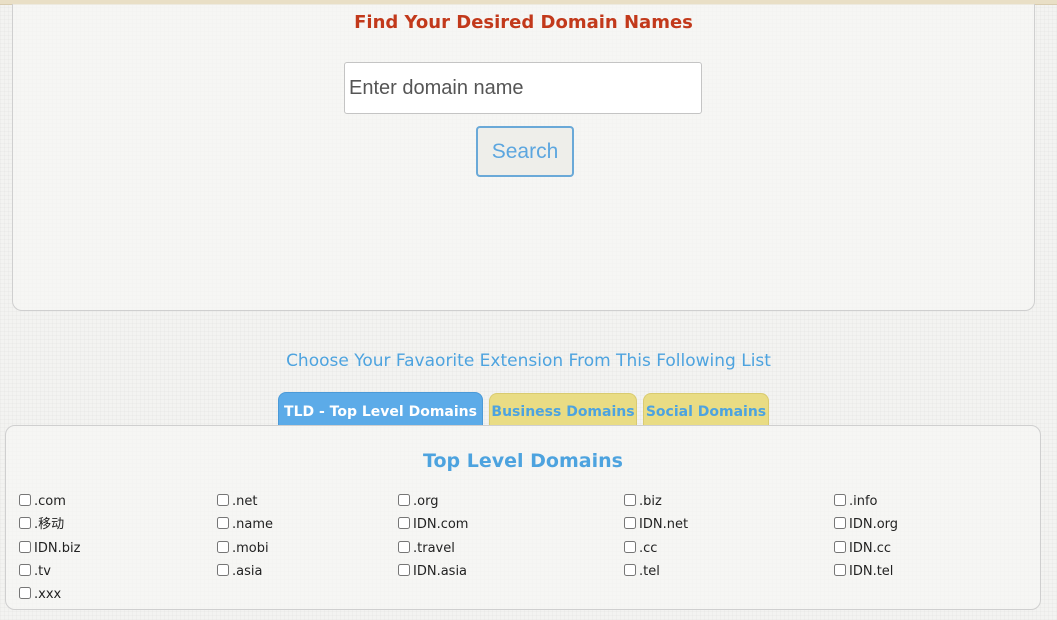 The height and width of the screenshot is (620, 1057). Describe the element at coordinates (250, 548) in the screenshot. I see `extension-label: .mobi` at that location.